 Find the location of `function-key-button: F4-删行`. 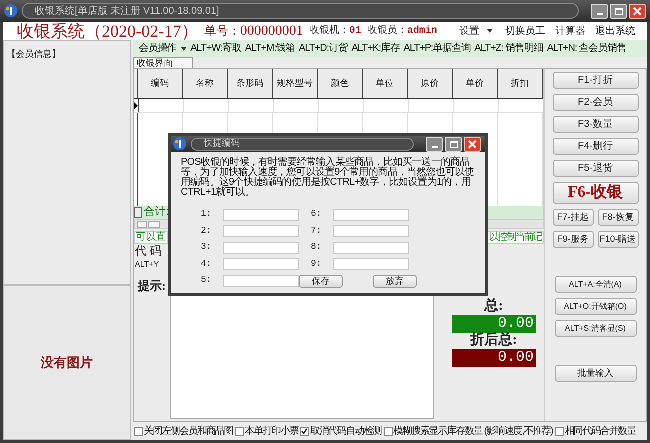

function-key-button: F4-删行 is located at coordinates (595, 146).